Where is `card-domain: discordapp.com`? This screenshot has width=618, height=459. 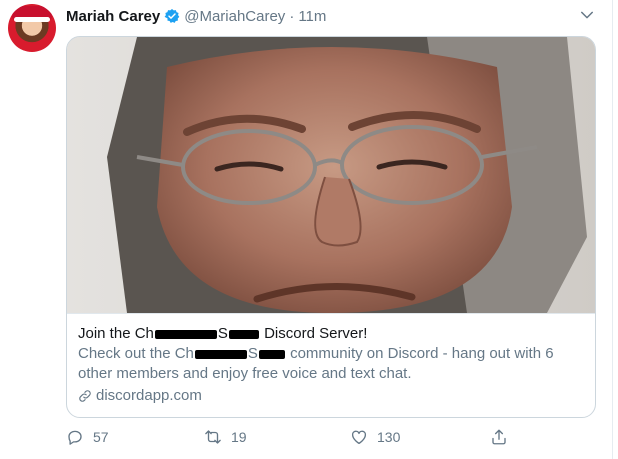
card-domain: discordapp.com is located at coordinates (332, 396).